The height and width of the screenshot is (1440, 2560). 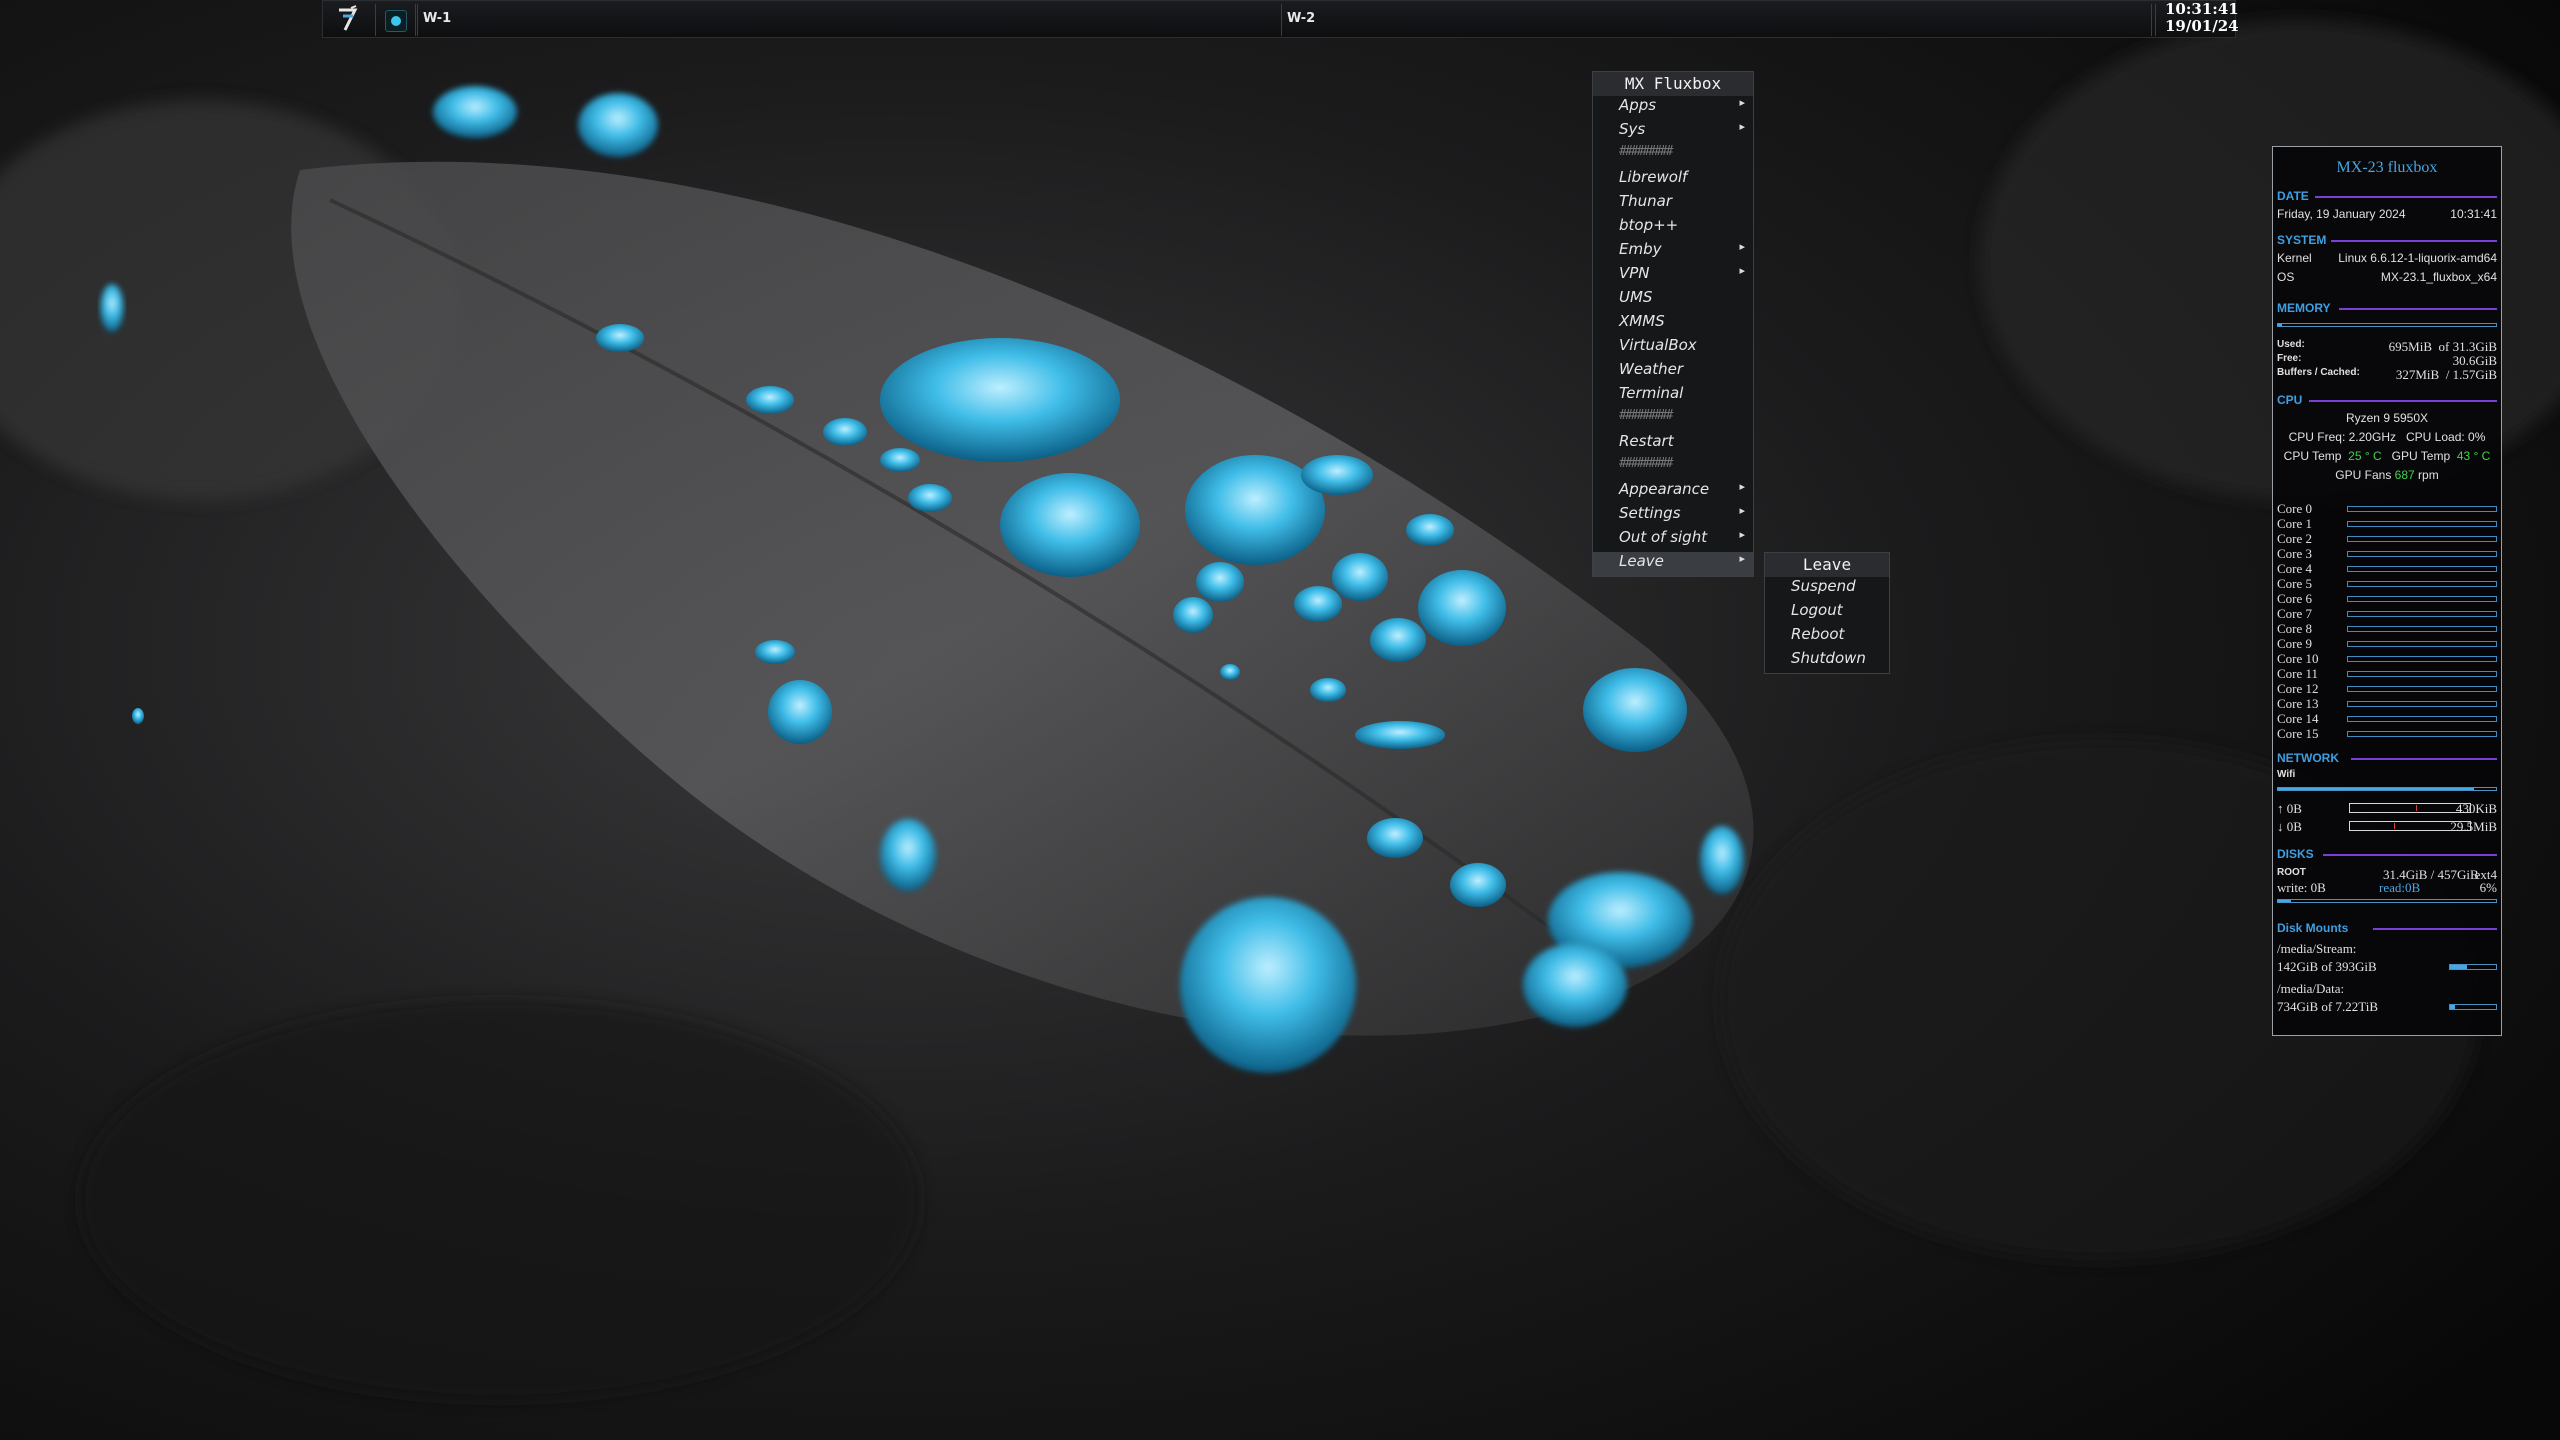 I want to click on menu-item-settings: Settings ▸, so click(x=1673, y=516).